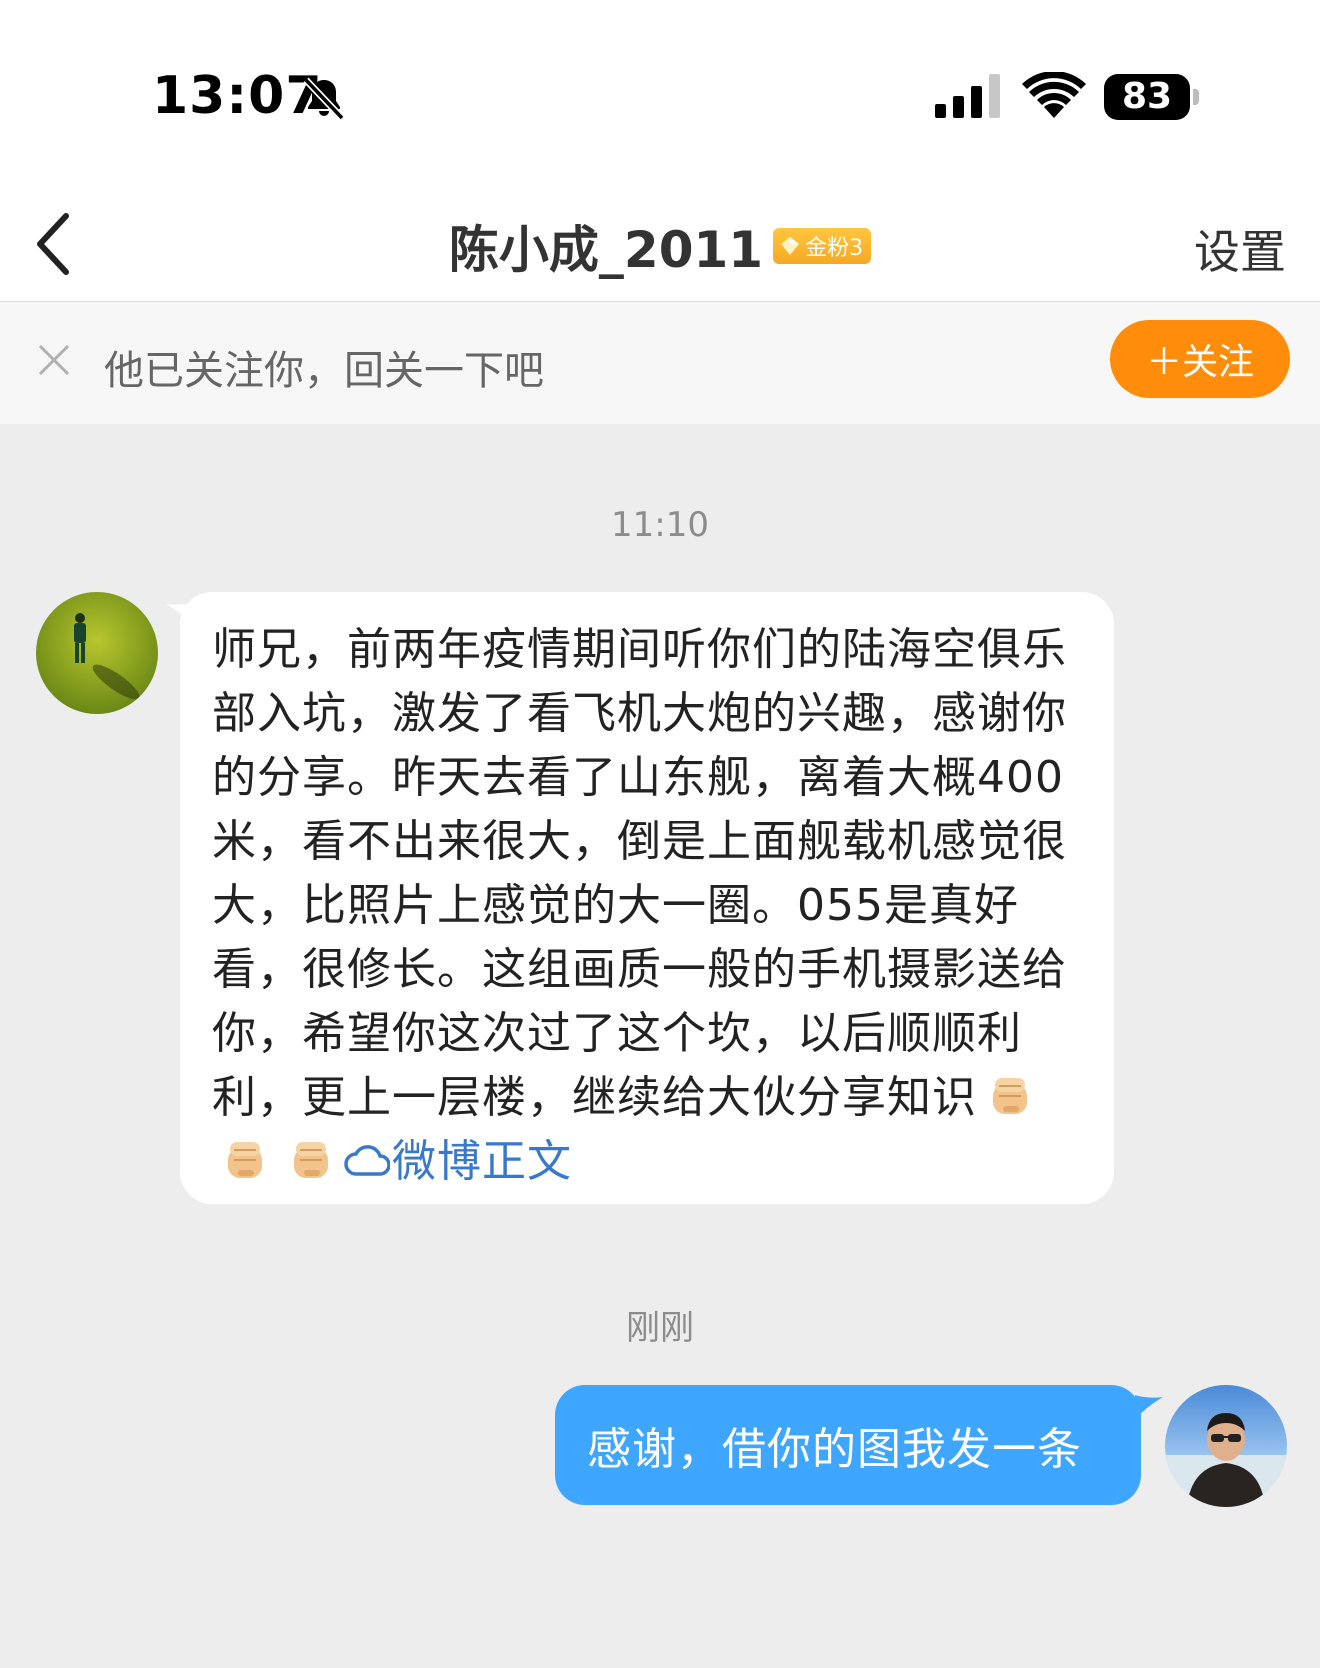 This screenshot has height=1668, width=1320. What do you see at coordinates (834, 248) in the screenshot?
I see `badge-label: 金粉3` at bounding box center [834, 248].